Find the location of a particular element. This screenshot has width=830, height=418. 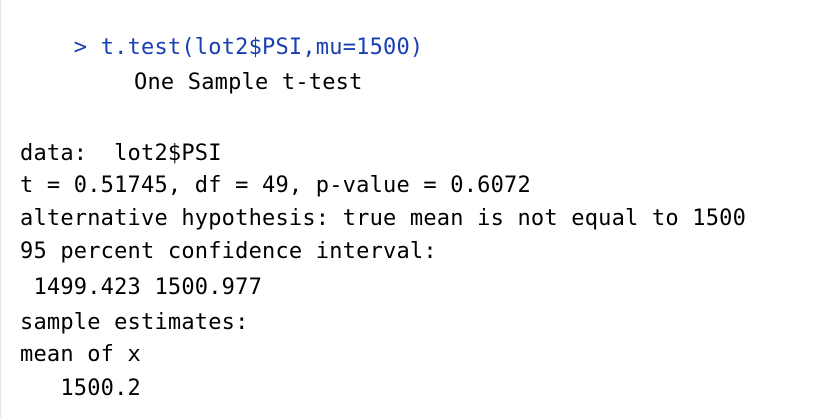

test-title: One Sample t-test is located at coordinates (248, 82).